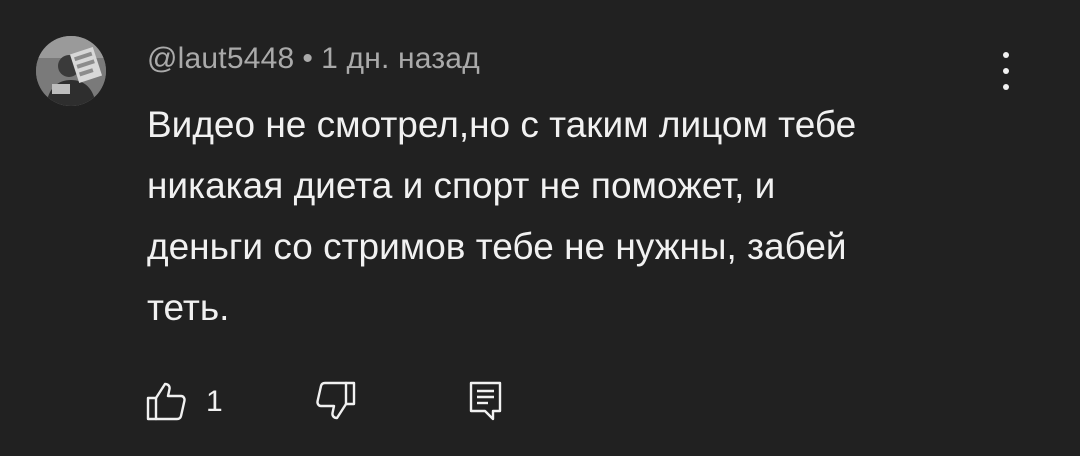 The width and height of the screenshot is (1080, 456). What do you see at coordinates (400, 58) in the screenshot?
I see `comment-timestamp: 1 дн. назад` at bounding box center [400, 58].